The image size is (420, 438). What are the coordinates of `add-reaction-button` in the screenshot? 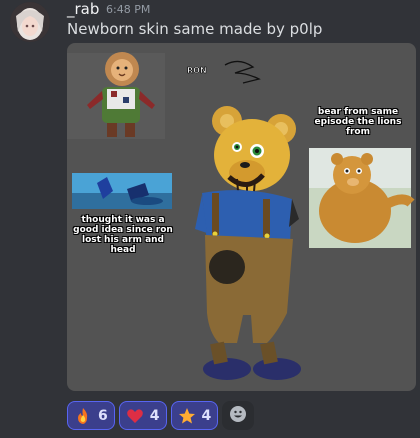 It's located at (238, 415).